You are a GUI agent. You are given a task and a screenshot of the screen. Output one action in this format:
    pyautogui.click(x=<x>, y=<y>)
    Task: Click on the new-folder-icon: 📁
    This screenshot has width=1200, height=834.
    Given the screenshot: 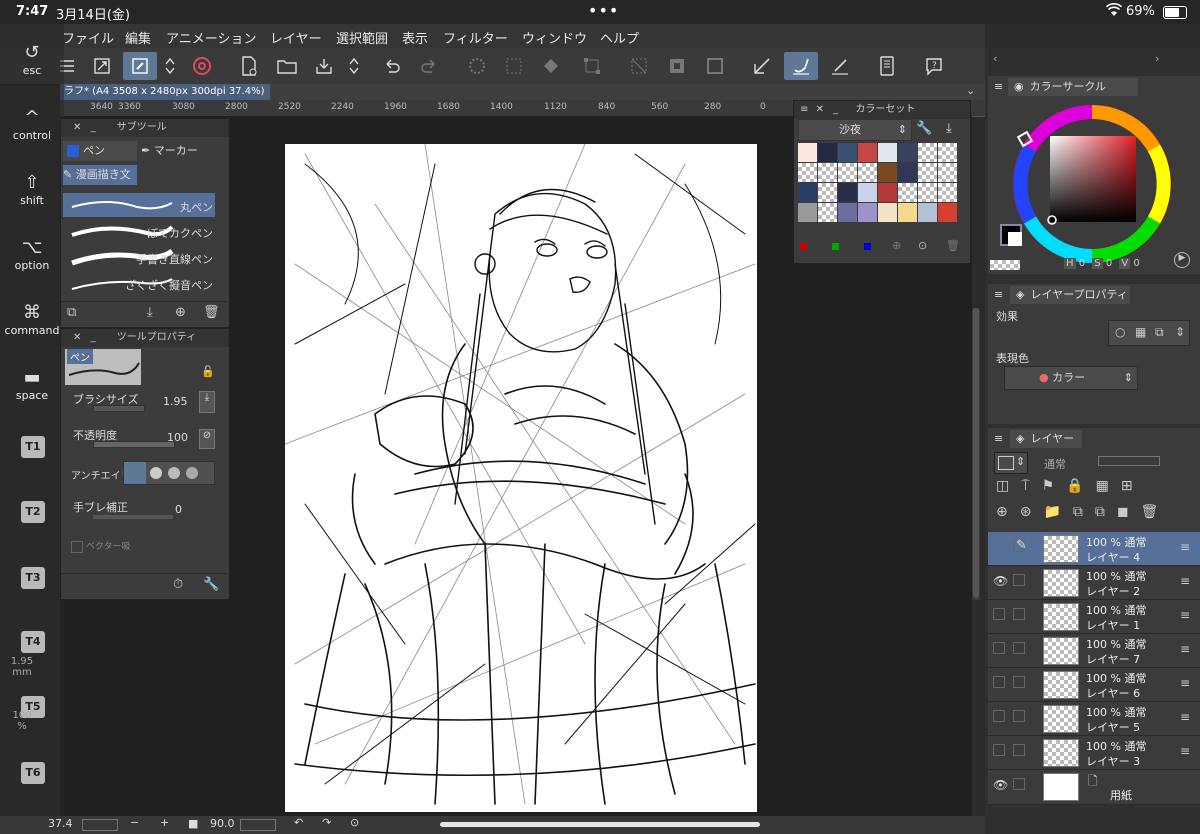 What is the action you would take?
    pyautogui.click(x=1057, y=512)
    